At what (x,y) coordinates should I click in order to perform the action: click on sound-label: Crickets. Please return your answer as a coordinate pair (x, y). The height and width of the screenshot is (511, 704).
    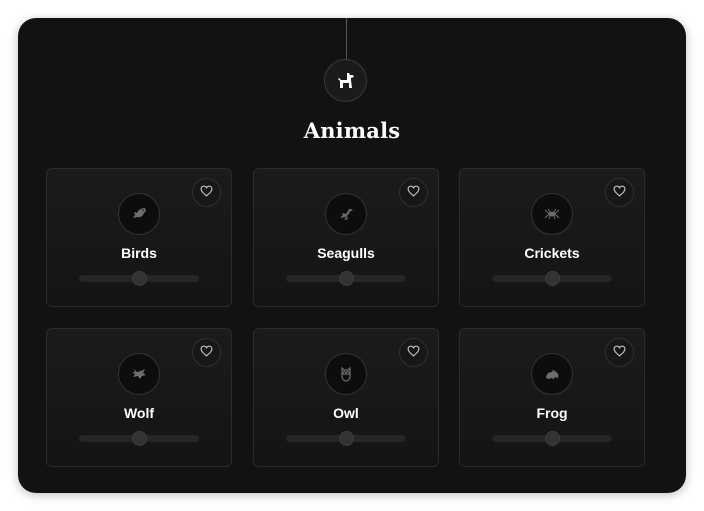
    Looking at the image, I should click on (552, 253).